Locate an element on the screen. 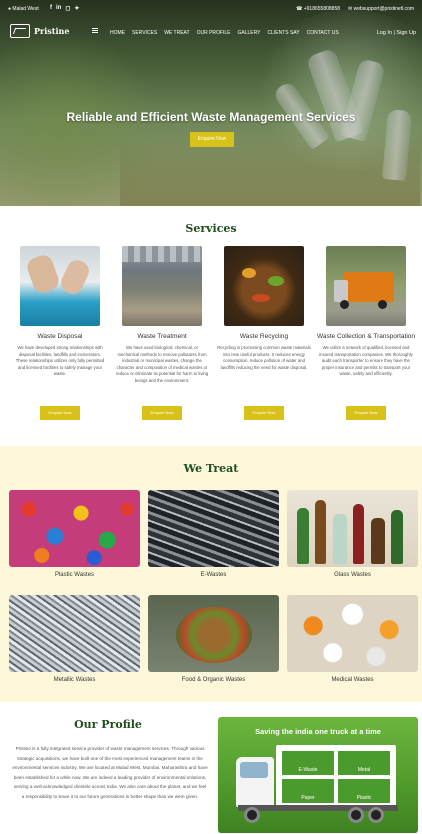  social-links: f in ◻ ✦ is located at coordinates (64, 8).